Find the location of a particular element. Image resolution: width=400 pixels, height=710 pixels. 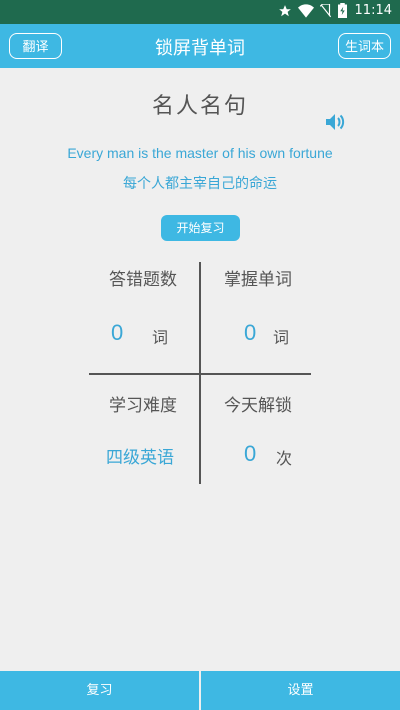

status-time: 11:14 is located at coordinates (373, 10).